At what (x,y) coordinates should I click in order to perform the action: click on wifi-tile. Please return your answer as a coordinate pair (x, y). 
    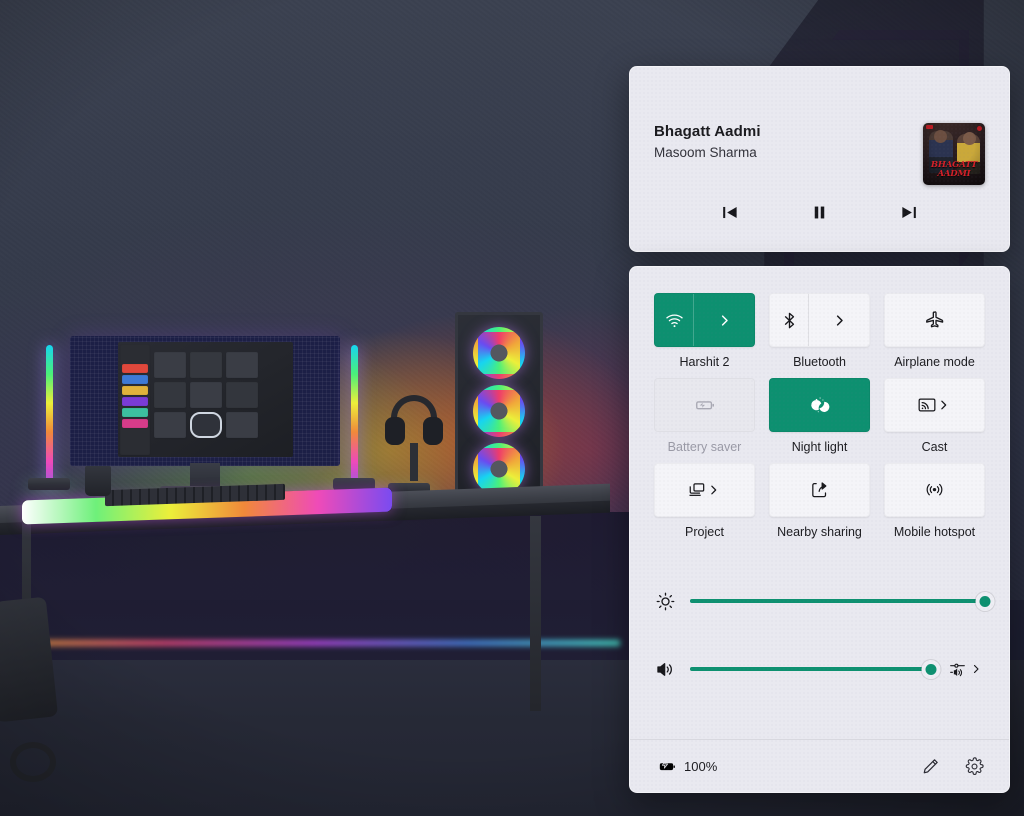
    Looking at the image, I should click on (704, 320).